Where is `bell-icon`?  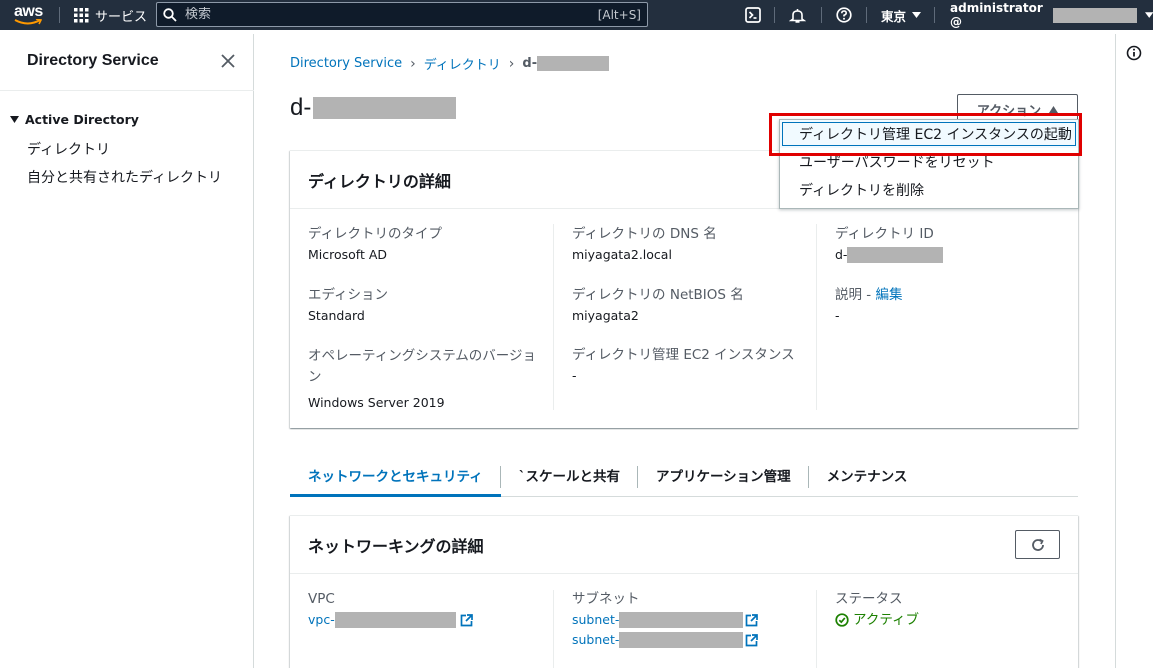 bell-icon is located at coordinates (797, 15).